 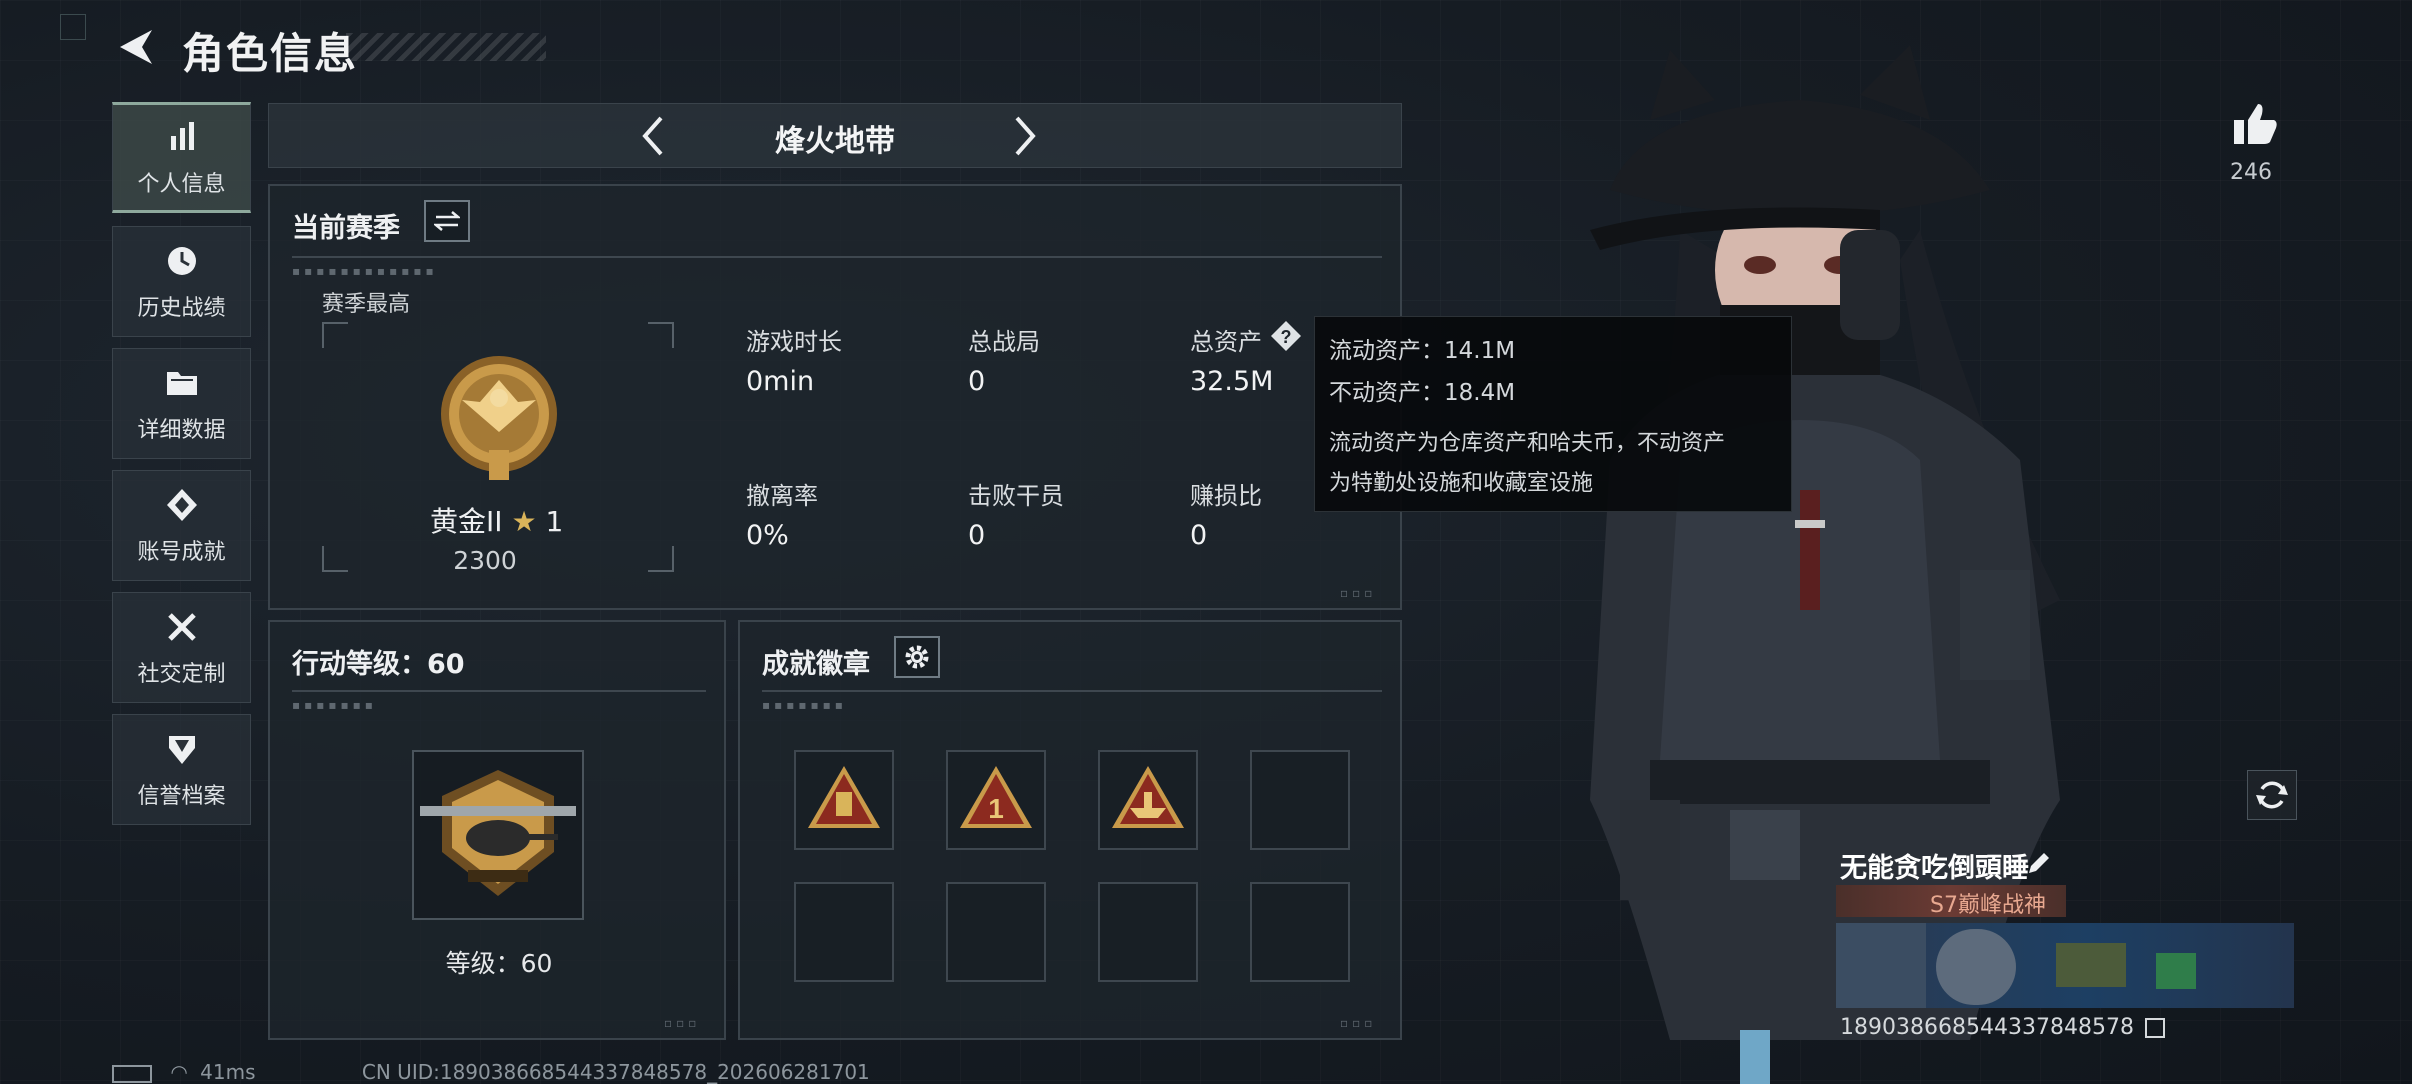 What do you see at coordinates (554, 521) in the screenshot?
I see `rank-stars: 1` at bounding box center [554, 521].